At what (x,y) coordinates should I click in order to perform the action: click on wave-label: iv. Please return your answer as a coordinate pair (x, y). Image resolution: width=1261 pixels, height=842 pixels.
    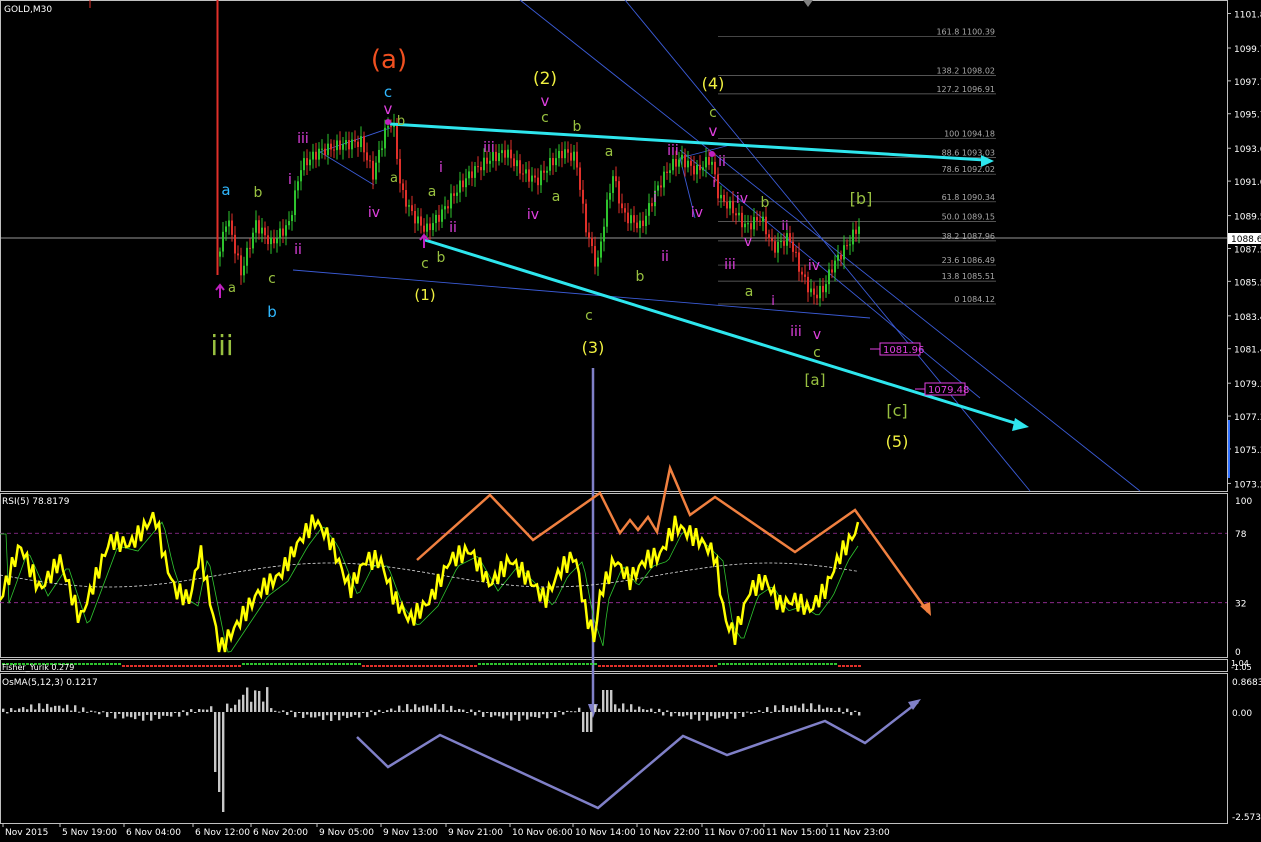
    Looking at the image, I should click on (697, 213).